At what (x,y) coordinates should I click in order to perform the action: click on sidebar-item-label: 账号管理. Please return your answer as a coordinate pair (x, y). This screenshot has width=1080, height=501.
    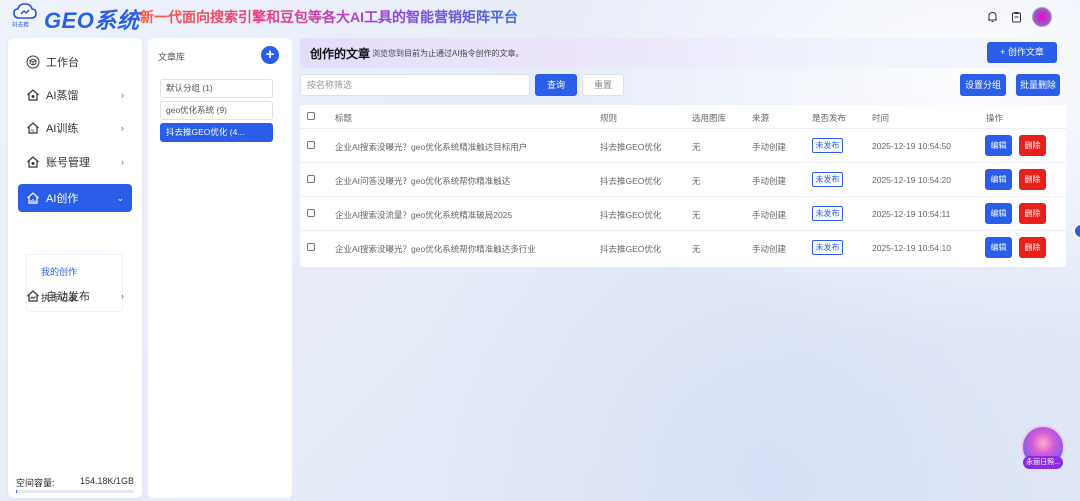
    Looking at the image, I should click on (68, 163).